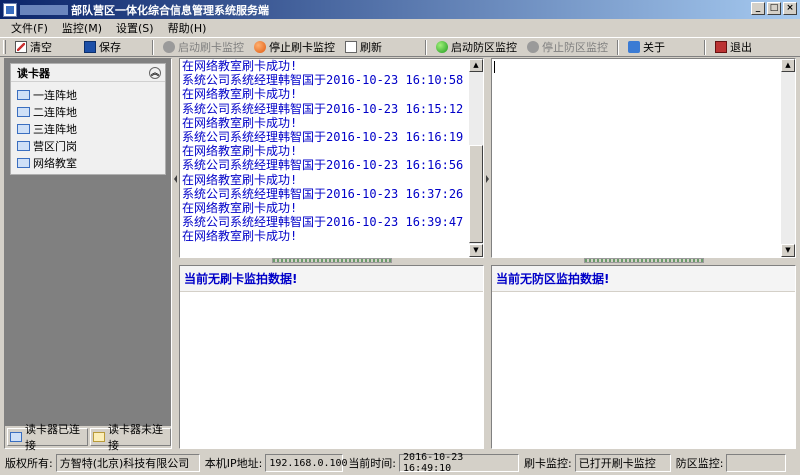 This screenshot has width=800, height=475. What do you see at coordinates (91, 162) in the screenshot?
I see `reader-item: 网络教室` at bounding box center [91, 162].